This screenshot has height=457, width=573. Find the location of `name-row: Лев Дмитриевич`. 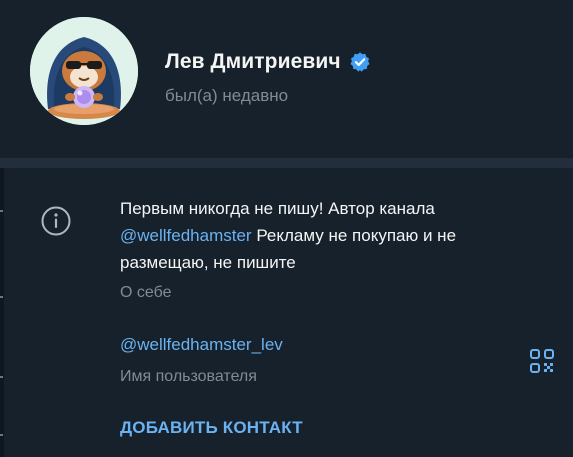

name-row: Лев Дмитриевич is located at coordinates (268, 62).